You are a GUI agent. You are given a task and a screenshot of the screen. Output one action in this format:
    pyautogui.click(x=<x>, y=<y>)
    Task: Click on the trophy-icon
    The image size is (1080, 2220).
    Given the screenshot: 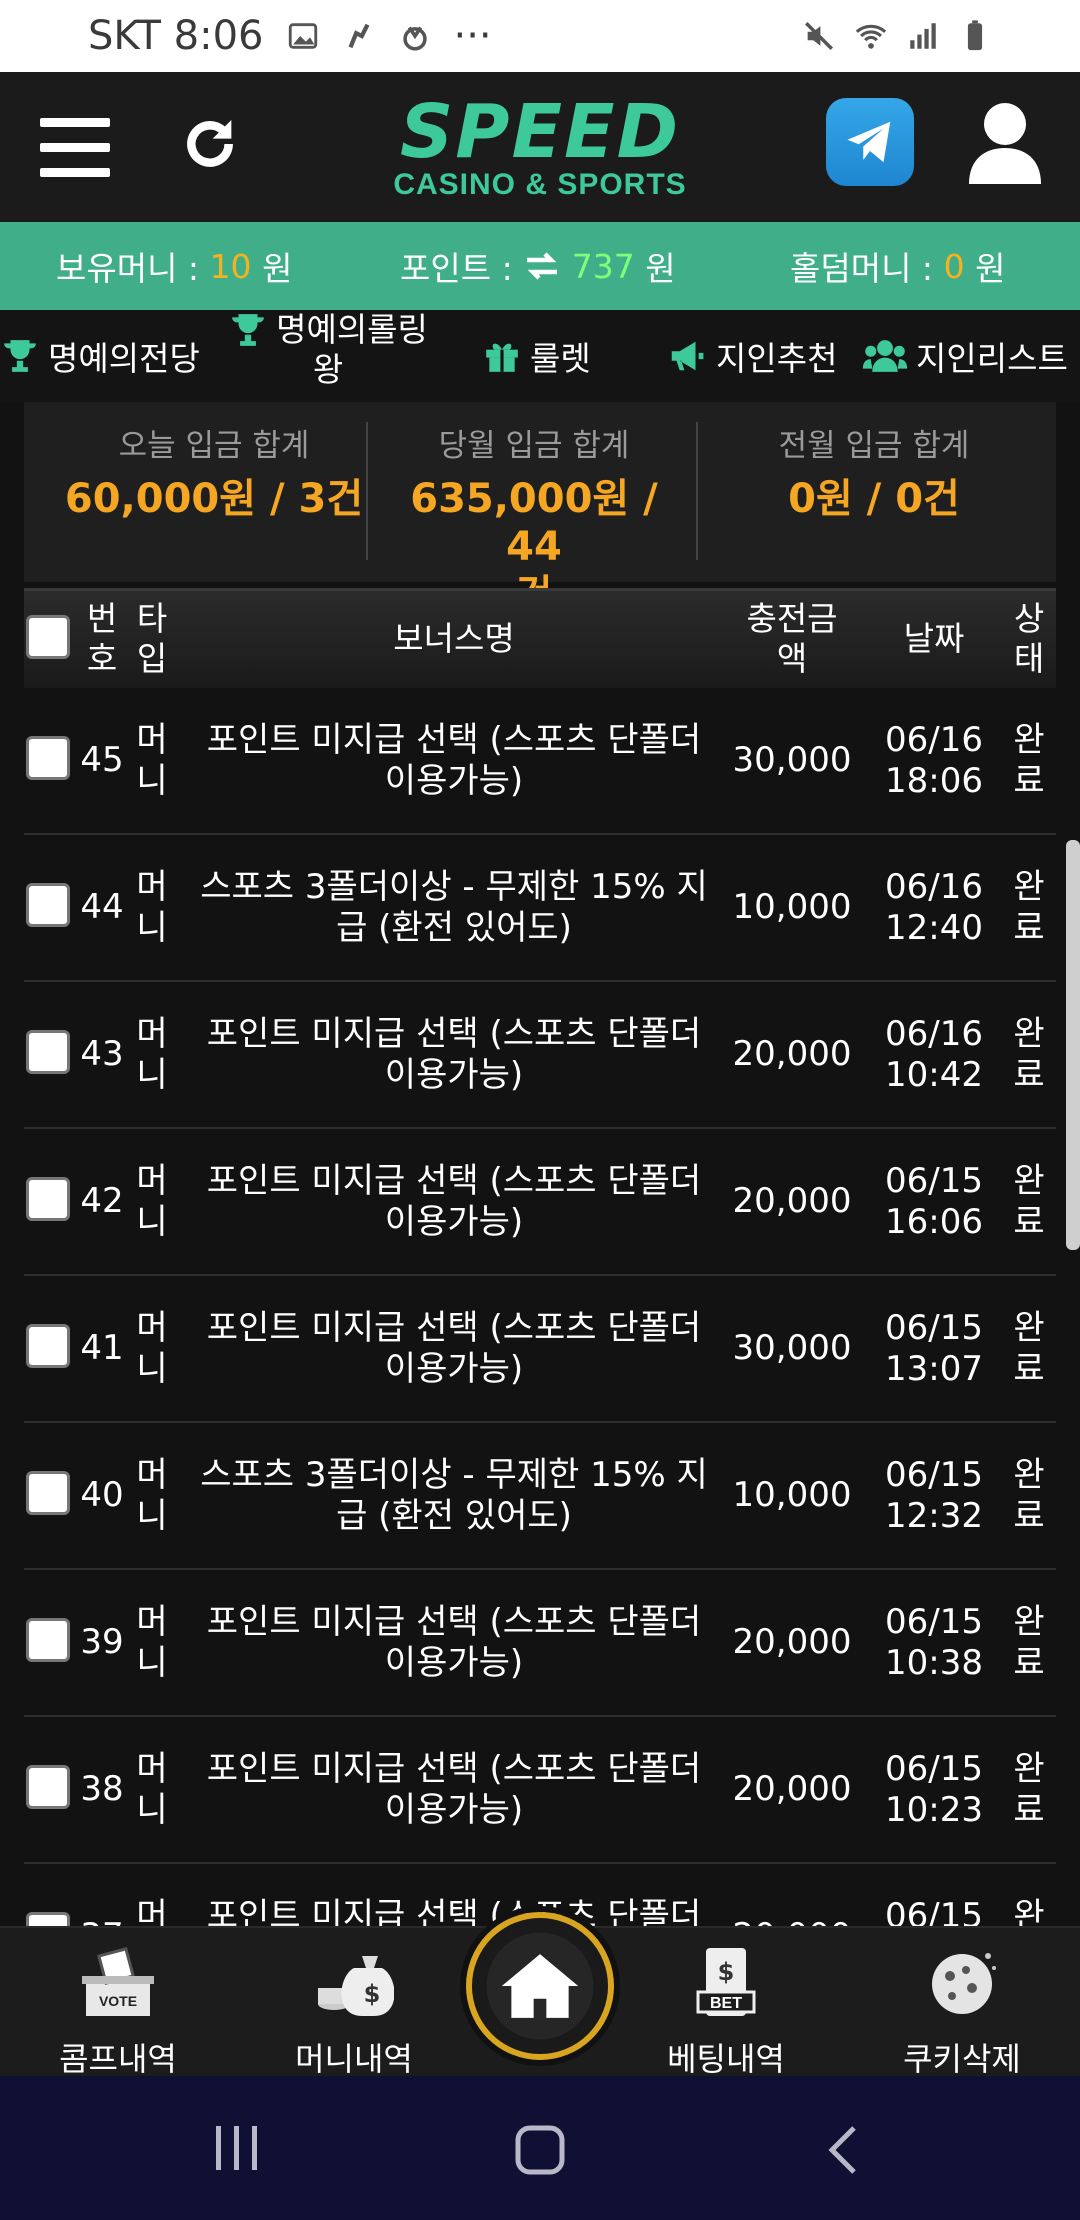 What is the action you would take?
    pyautogui.click(x=20, y=356)
    